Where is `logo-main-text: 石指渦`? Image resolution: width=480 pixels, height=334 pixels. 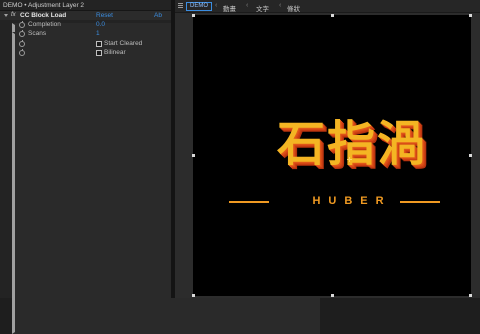
logo-main-text: 石指渦 is located at coordinates (351, 144).